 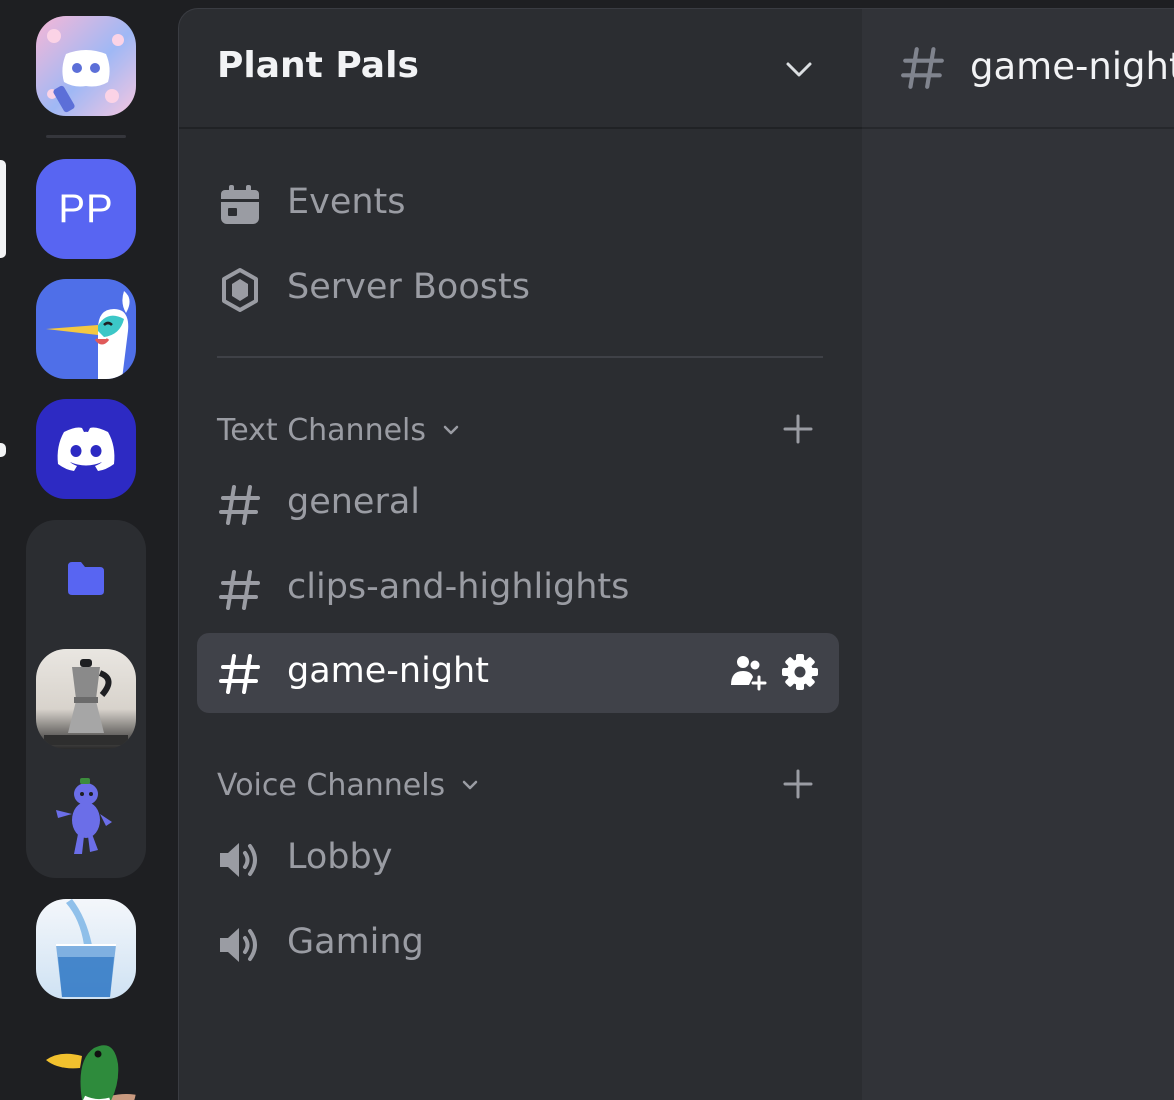 I want to click on server-wumpus, so click(x=86, y=820).